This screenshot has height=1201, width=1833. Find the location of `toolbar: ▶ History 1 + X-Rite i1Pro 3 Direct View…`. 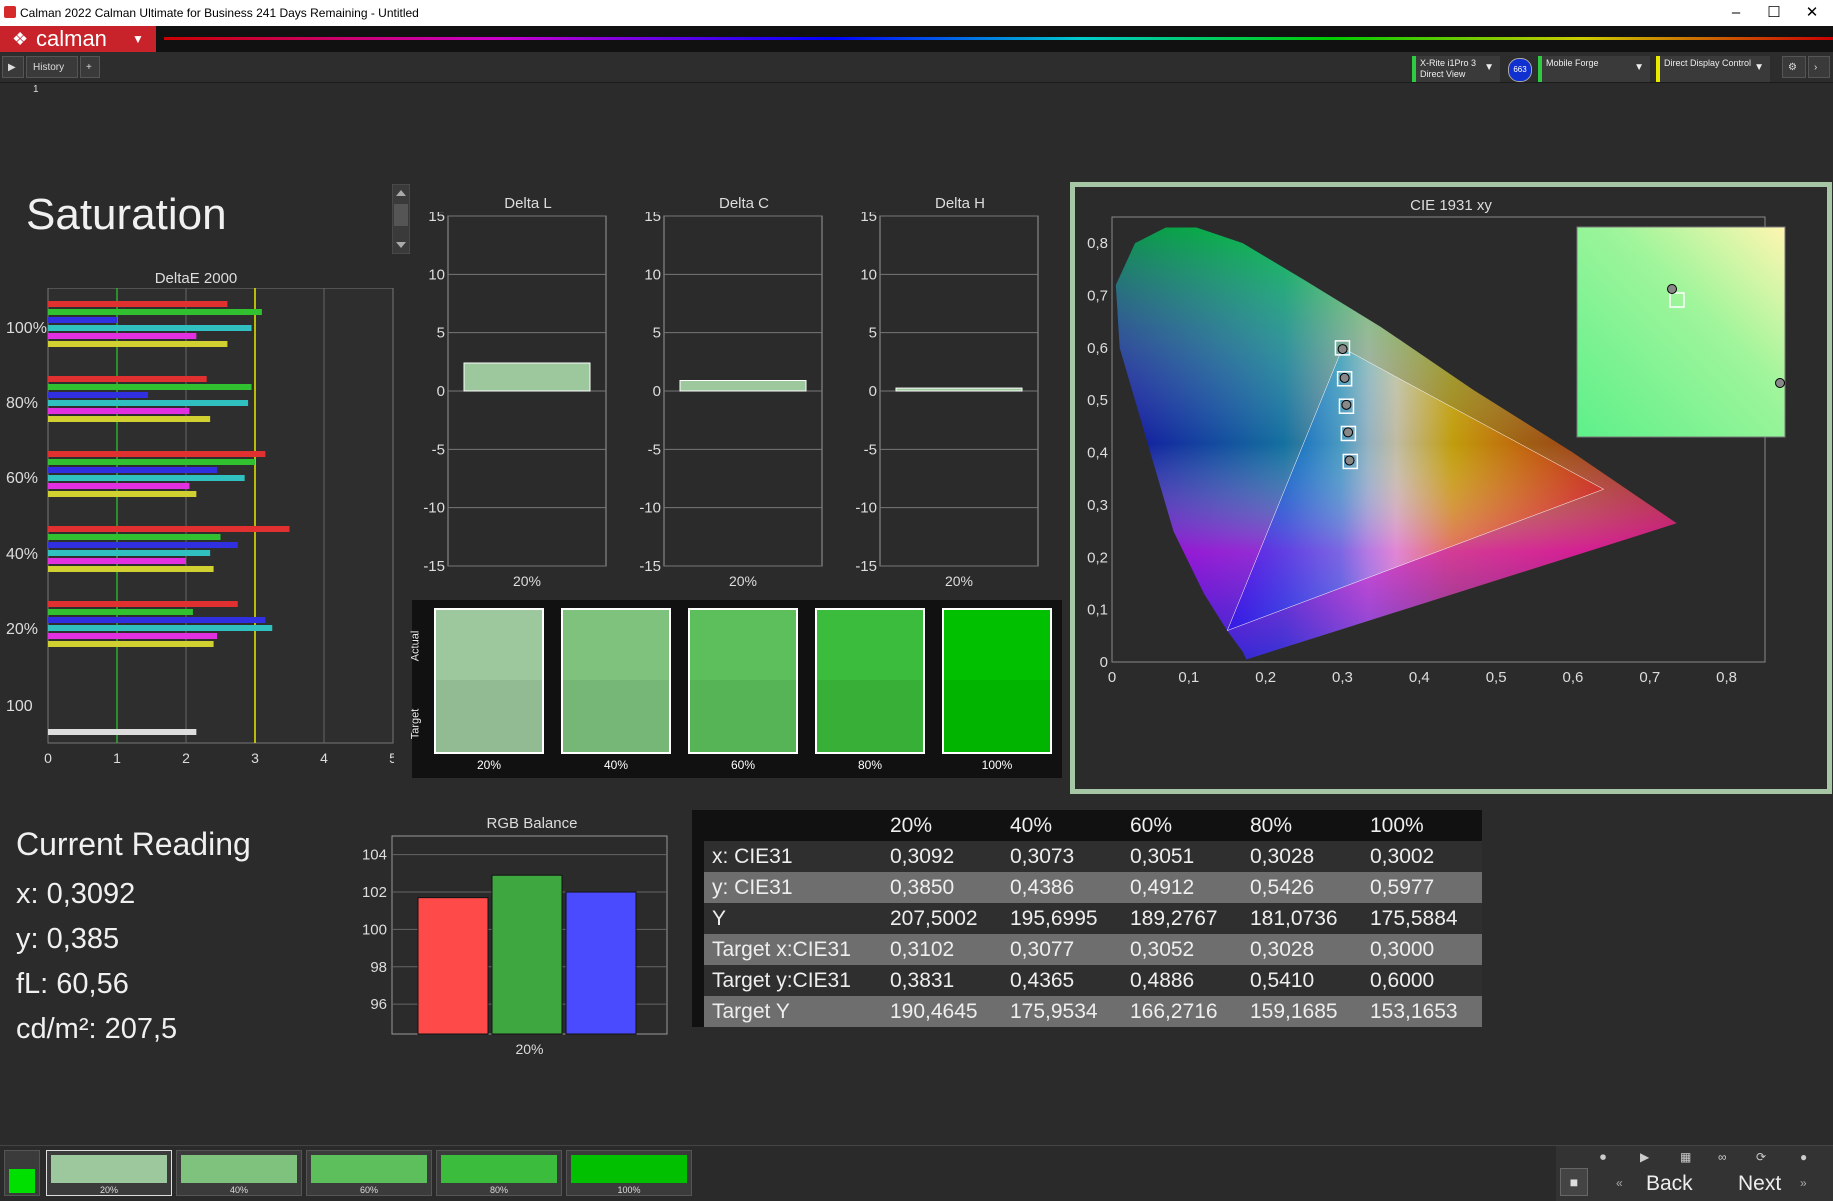

toolbar: ▶ History 1 + X-Rite i1Pro 3 Direct View… is located at coordinates (916, 73).